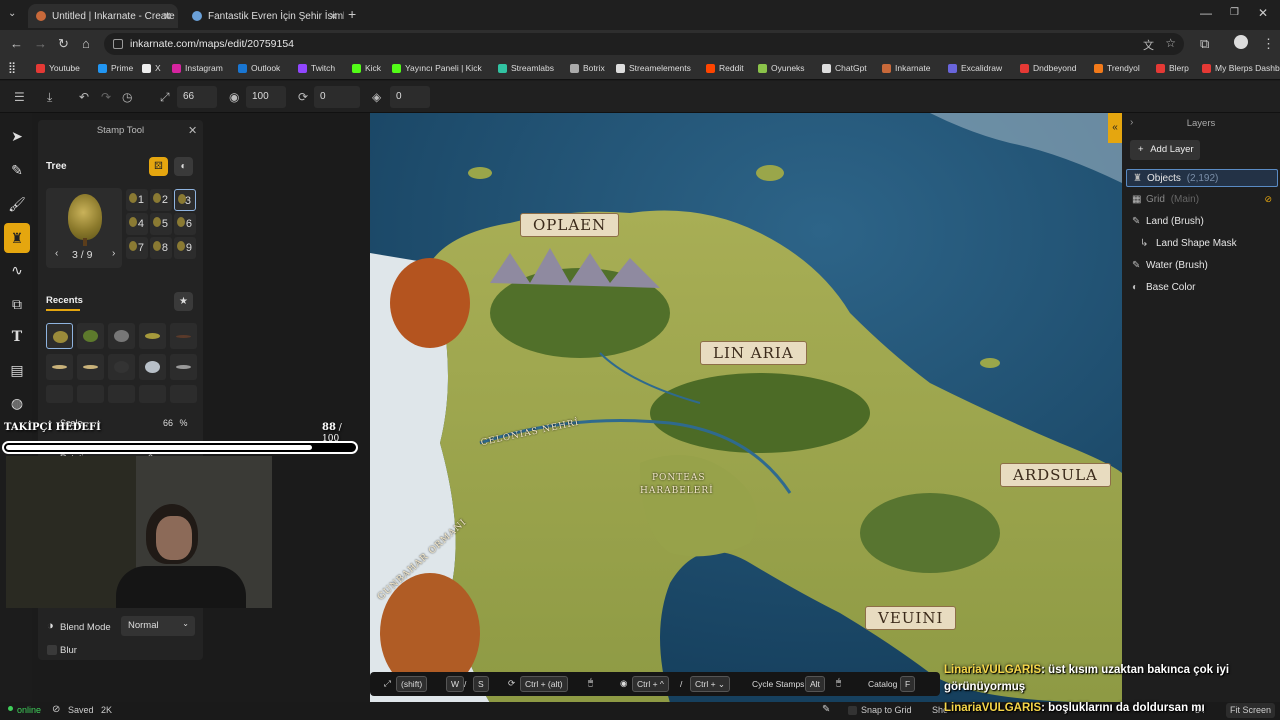 The image size is (1280, 720). What do you see at coordinates (106, 97) in the screenshot?
I see `redo-icon: ↷` at bounding box center [106, 97].